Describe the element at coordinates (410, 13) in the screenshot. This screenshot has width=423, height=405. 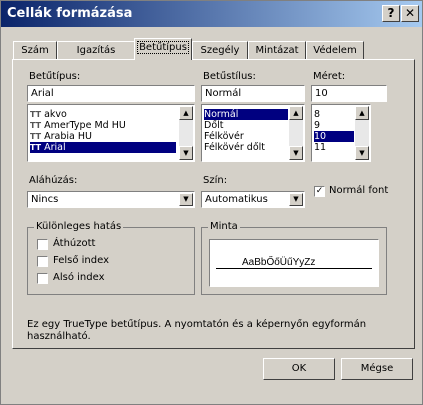
I see `close-button: ✕` at that location.